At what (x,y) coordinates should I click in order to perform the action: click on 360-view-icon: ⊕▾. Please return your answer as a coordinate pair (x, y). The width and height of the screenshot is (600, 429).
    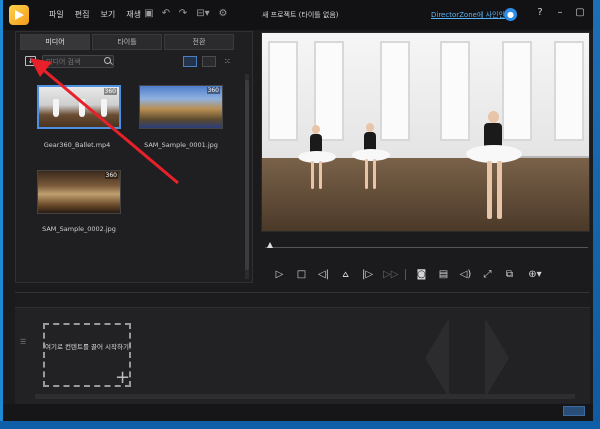
    Looking at the image, I should click on (535, 274).